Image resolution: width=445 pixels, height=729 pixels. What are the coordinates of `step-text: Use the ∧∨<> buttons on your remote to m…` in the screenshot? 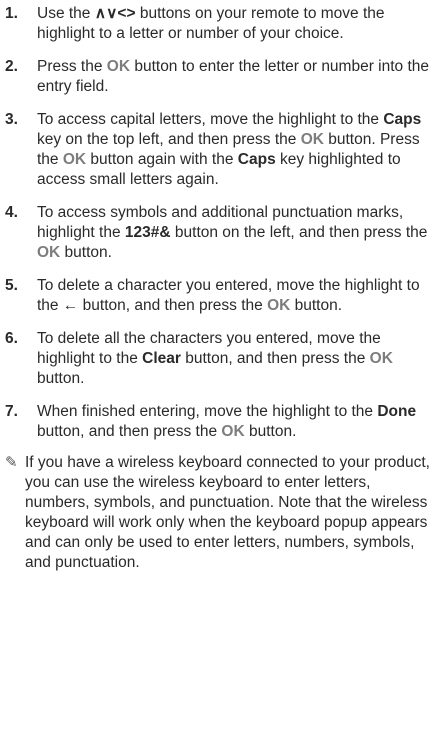 It's located at (237, 24).